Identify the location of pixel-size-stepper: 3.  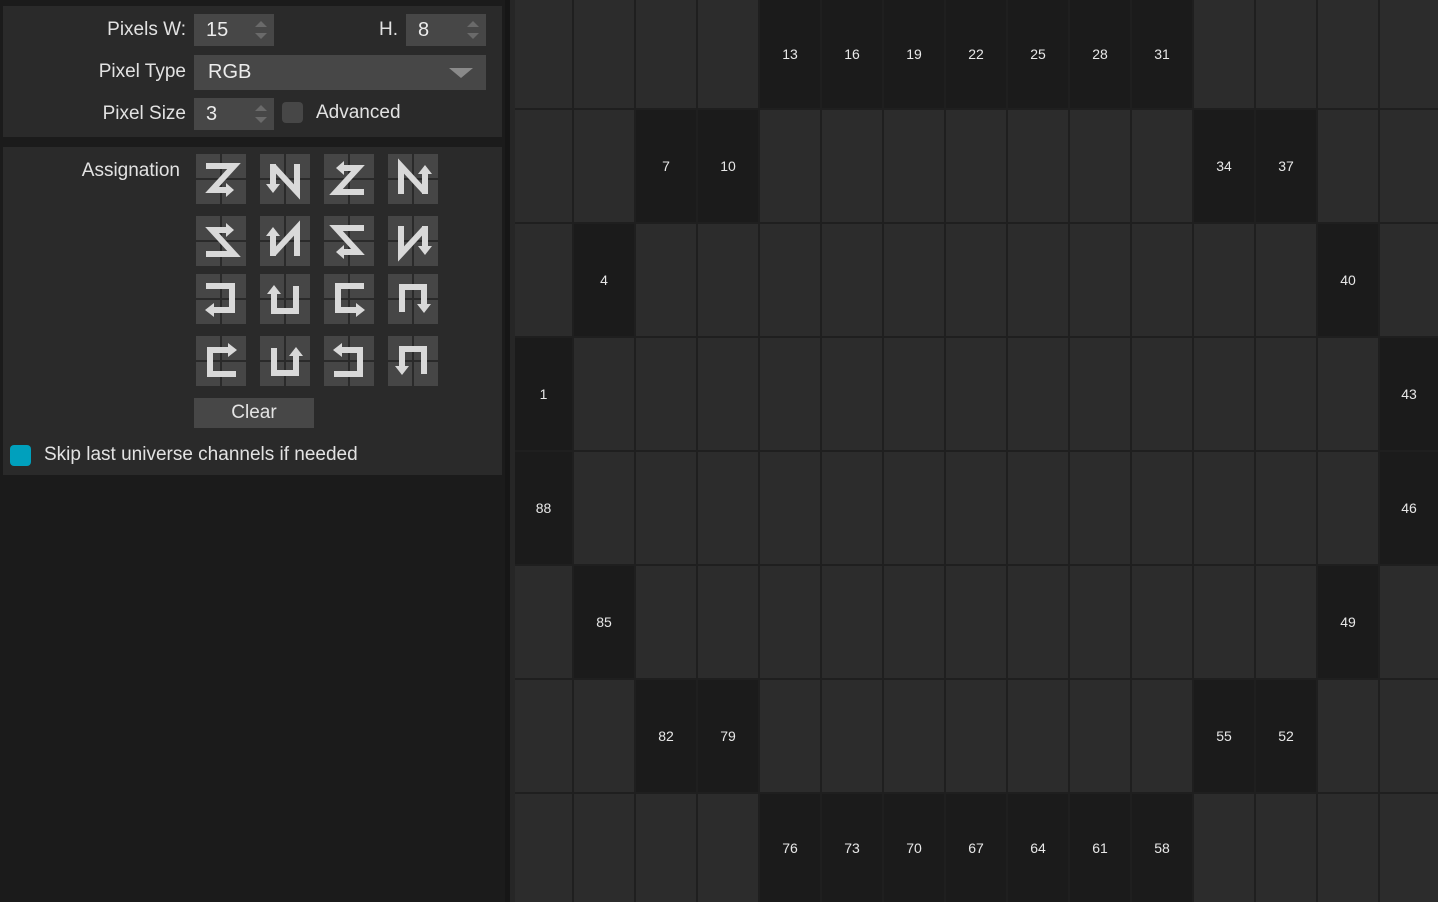
(234, 114).